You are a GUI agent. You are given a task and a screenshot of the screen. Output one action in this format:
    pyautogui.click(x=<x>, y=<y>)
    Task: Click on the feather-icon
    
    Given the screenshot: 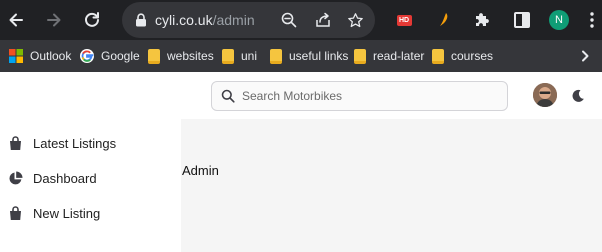 What is the action you would take?
    pyautogui.click(x=444, y=19)
    